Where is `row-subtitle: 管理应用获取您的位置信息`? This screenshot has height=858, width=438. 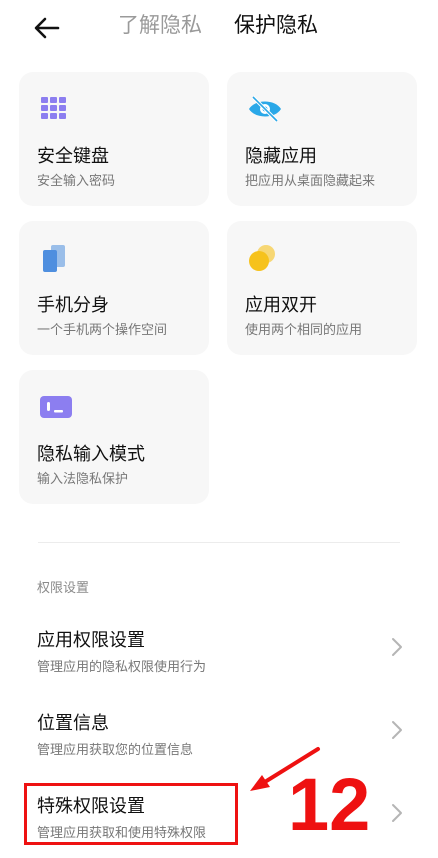 row-subtitle: 管理应用获取您的位置信息 is located at coordinates (115, 750).